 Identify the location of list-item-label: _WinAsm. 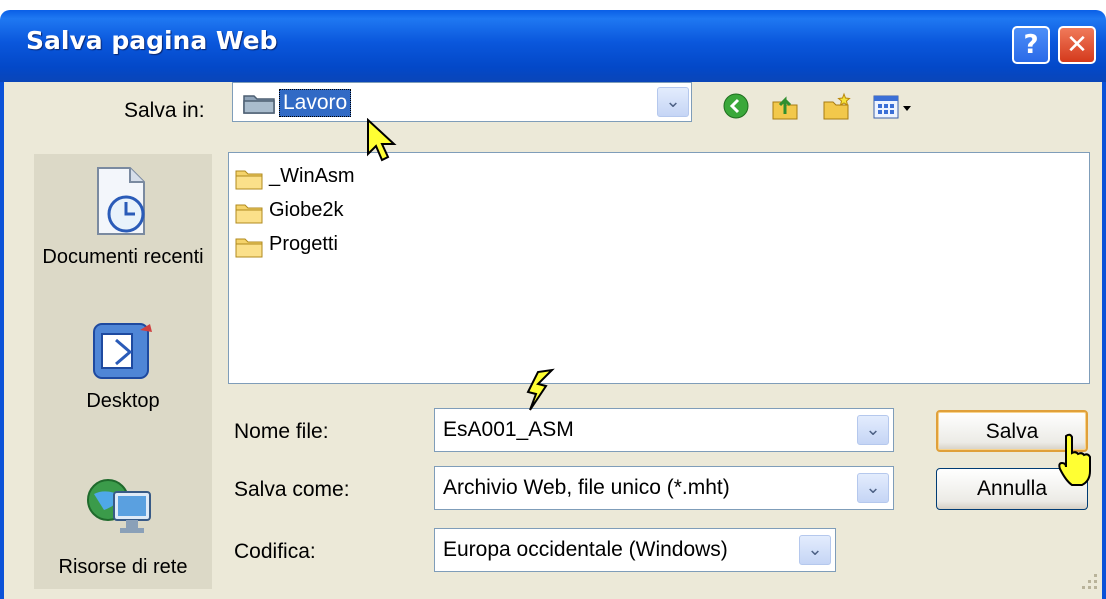
(312, 176).